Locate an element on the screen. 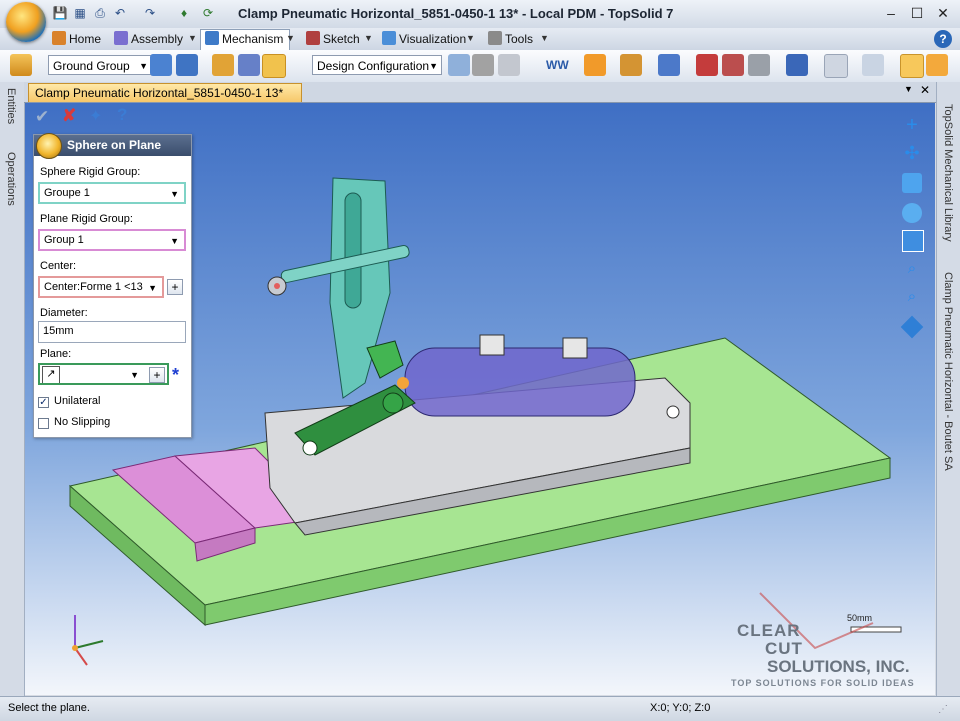  sphere-group-select: Groupe 1 ▼ is located at coordinates (112, 193).